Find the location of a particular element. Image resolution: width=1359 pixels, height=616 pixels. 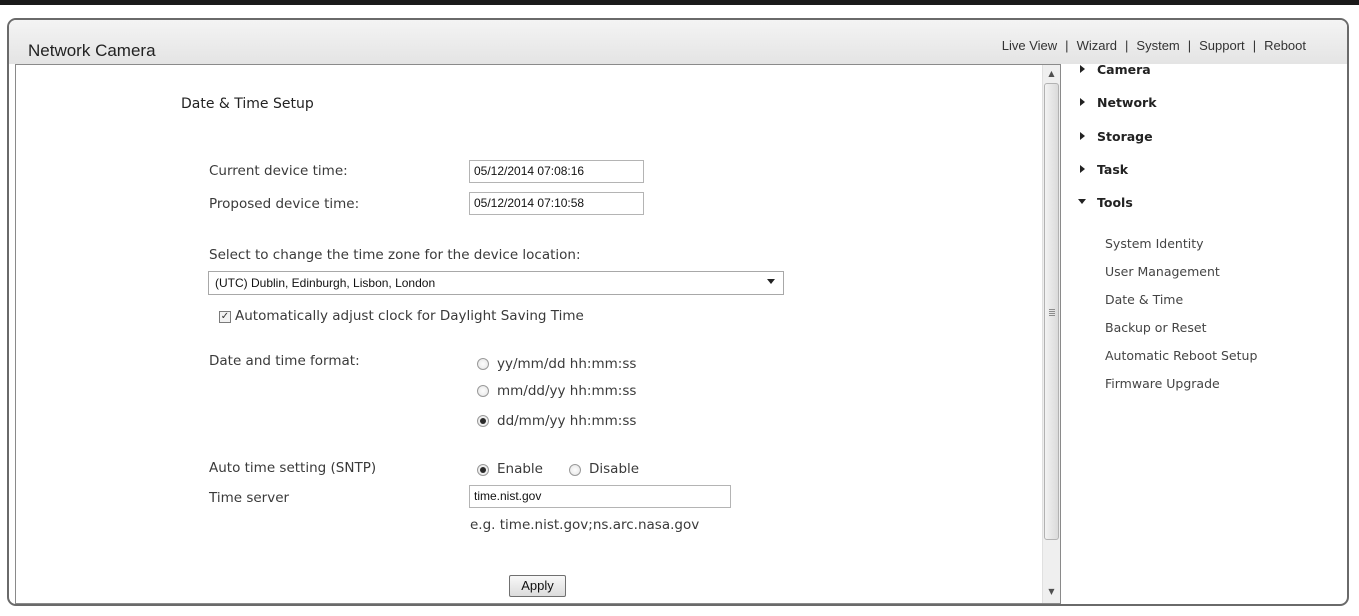

format-option-label: yy/mm/dd hh:mm:ss is located at coordinates (567, 364).